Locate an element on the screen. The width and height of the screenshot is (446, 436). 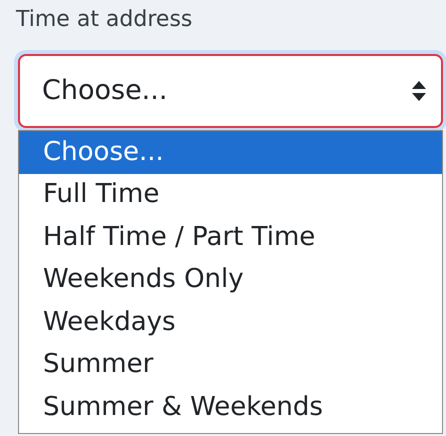
dropdown-option: Summer is located at coordinates (230, 365).